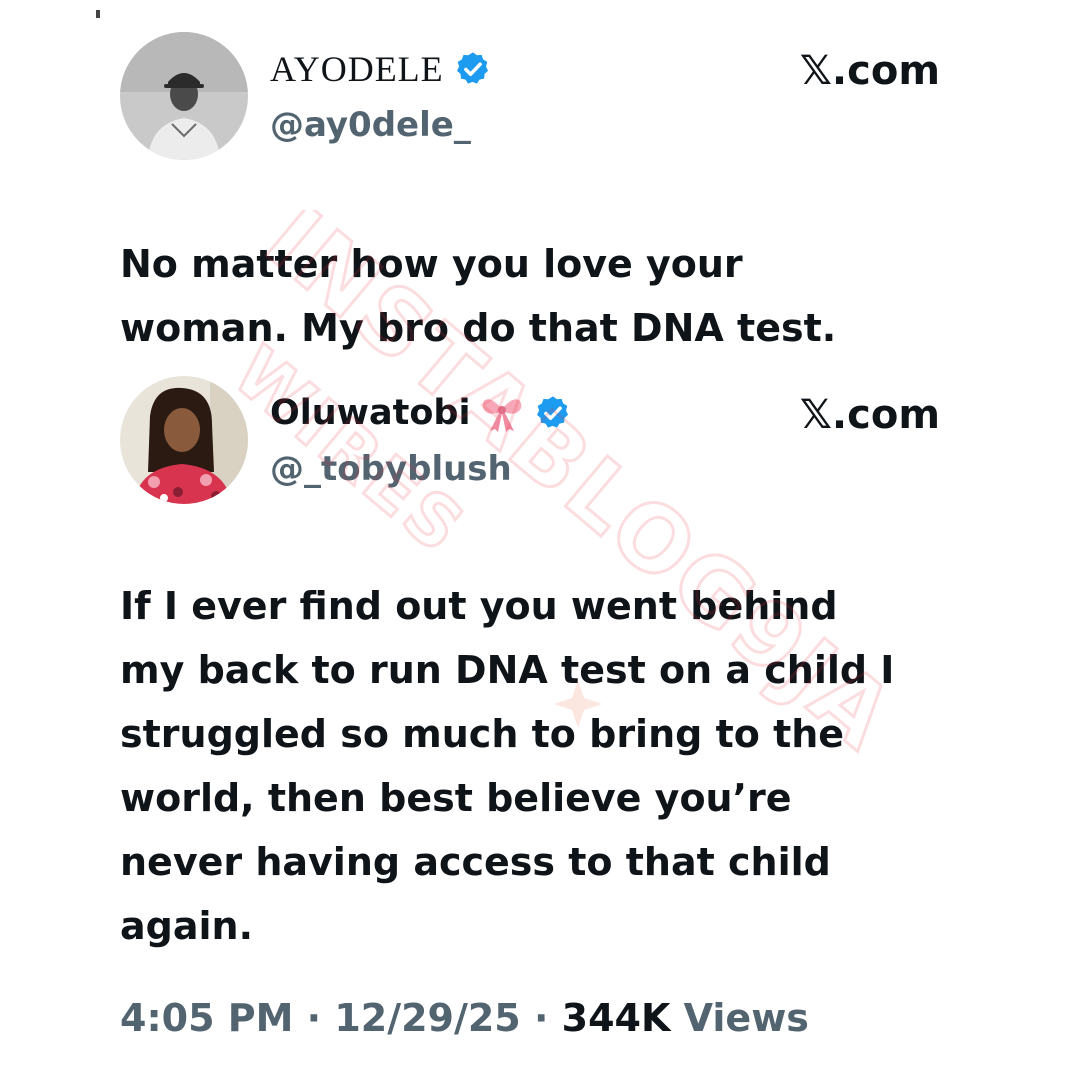 Image resolution: width=1080 pixels, height=1080 pixels. What do you see at coordinates (478, 328) in the screenshot?
I see `tweet-1-line: woman. My bro do that DNA test.` at bounding box center [478, 328].